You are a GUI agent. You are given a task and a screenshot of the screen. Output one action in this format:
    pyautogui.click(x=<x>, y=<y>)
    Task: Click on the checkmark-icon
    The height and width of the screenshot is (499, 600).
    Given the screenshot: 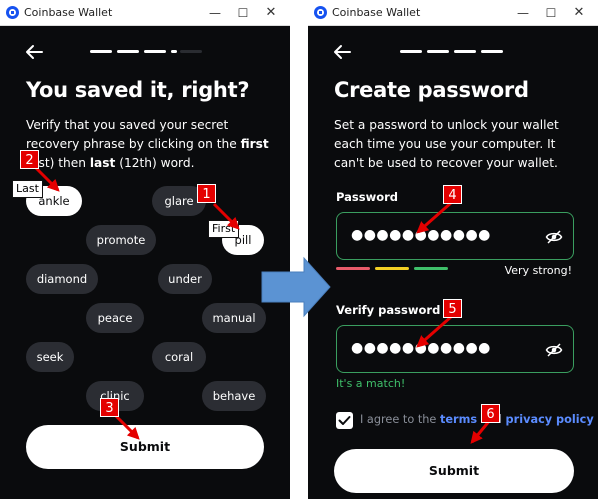 What is the action you would take?
    pyautogui.click(x=344, y=420)
    